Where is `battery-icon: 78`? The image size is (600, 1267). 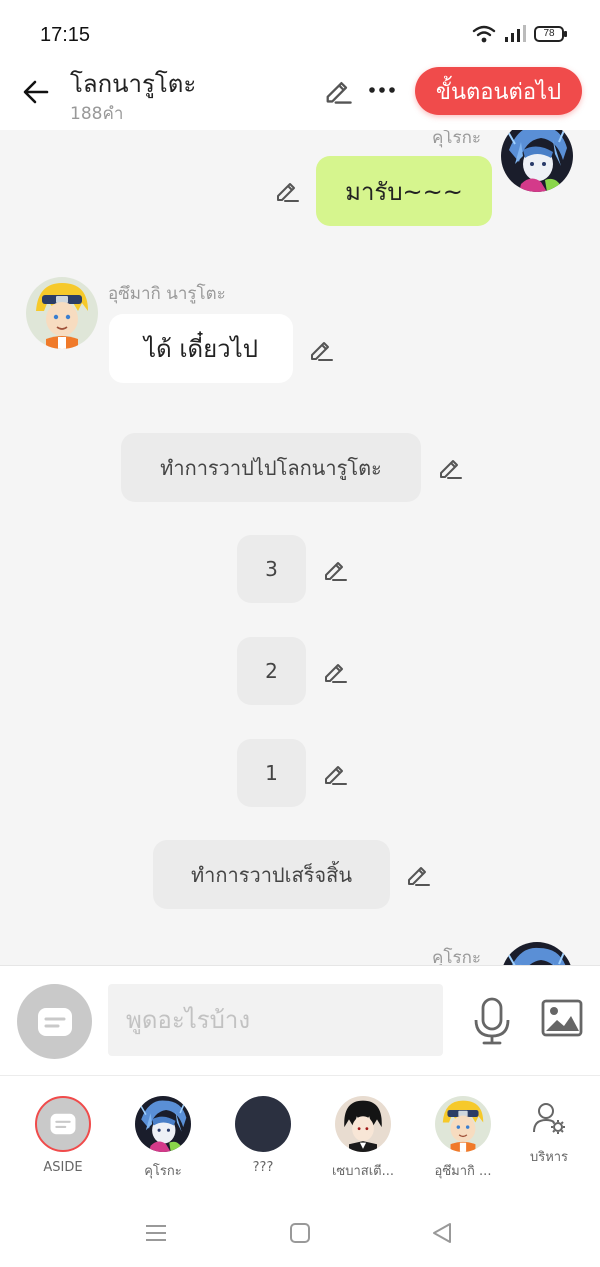
battery-icon: 78 is located at coordinates (550, 34).